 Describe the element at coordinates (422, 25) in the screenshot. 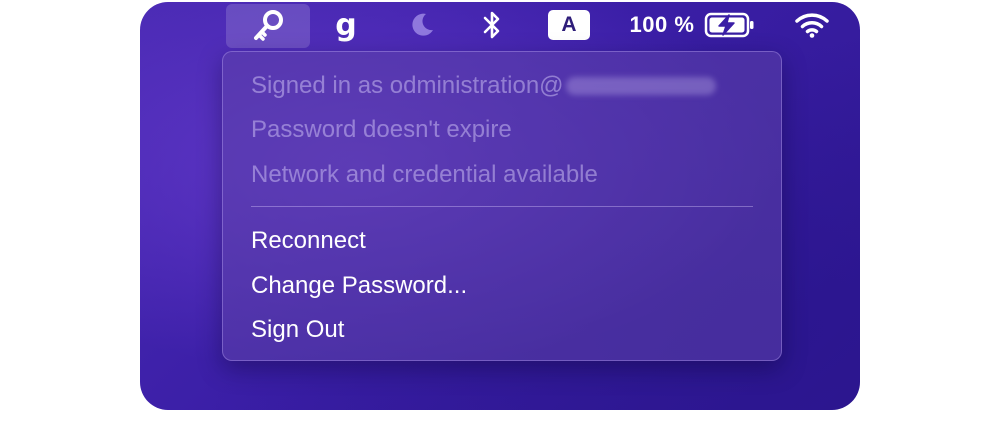

I see `moon-icon` at that location.